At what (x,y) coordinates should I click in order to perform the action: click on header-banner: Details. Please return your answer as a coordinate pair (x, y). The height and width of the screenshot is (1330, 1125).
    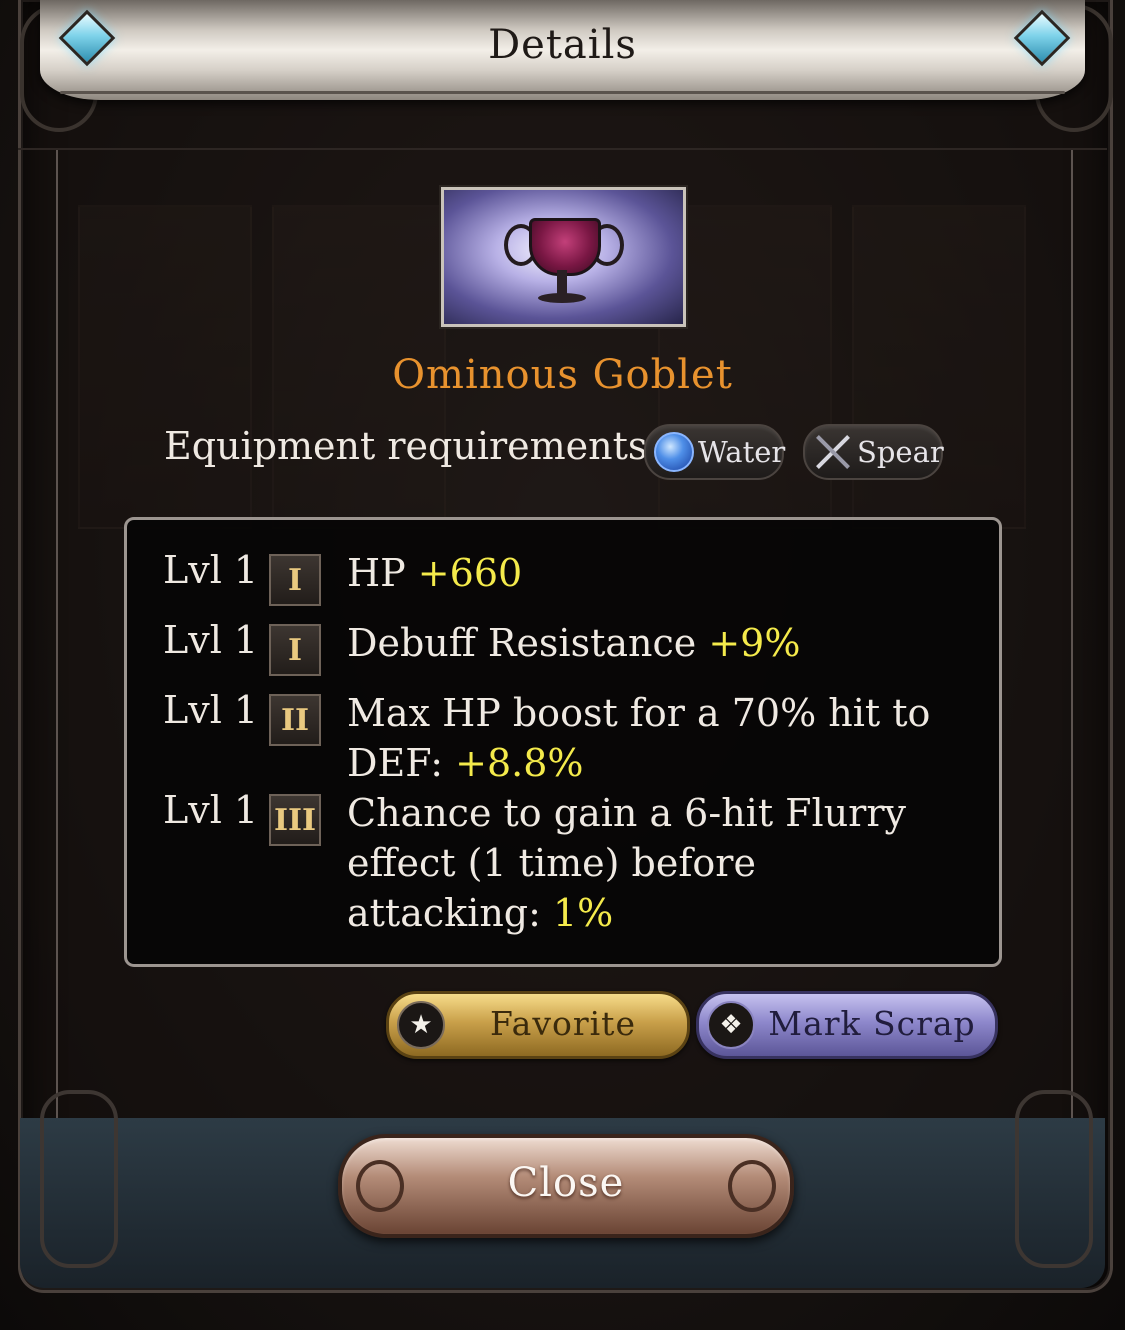
    Looking at the image, I should click on (562, 50).